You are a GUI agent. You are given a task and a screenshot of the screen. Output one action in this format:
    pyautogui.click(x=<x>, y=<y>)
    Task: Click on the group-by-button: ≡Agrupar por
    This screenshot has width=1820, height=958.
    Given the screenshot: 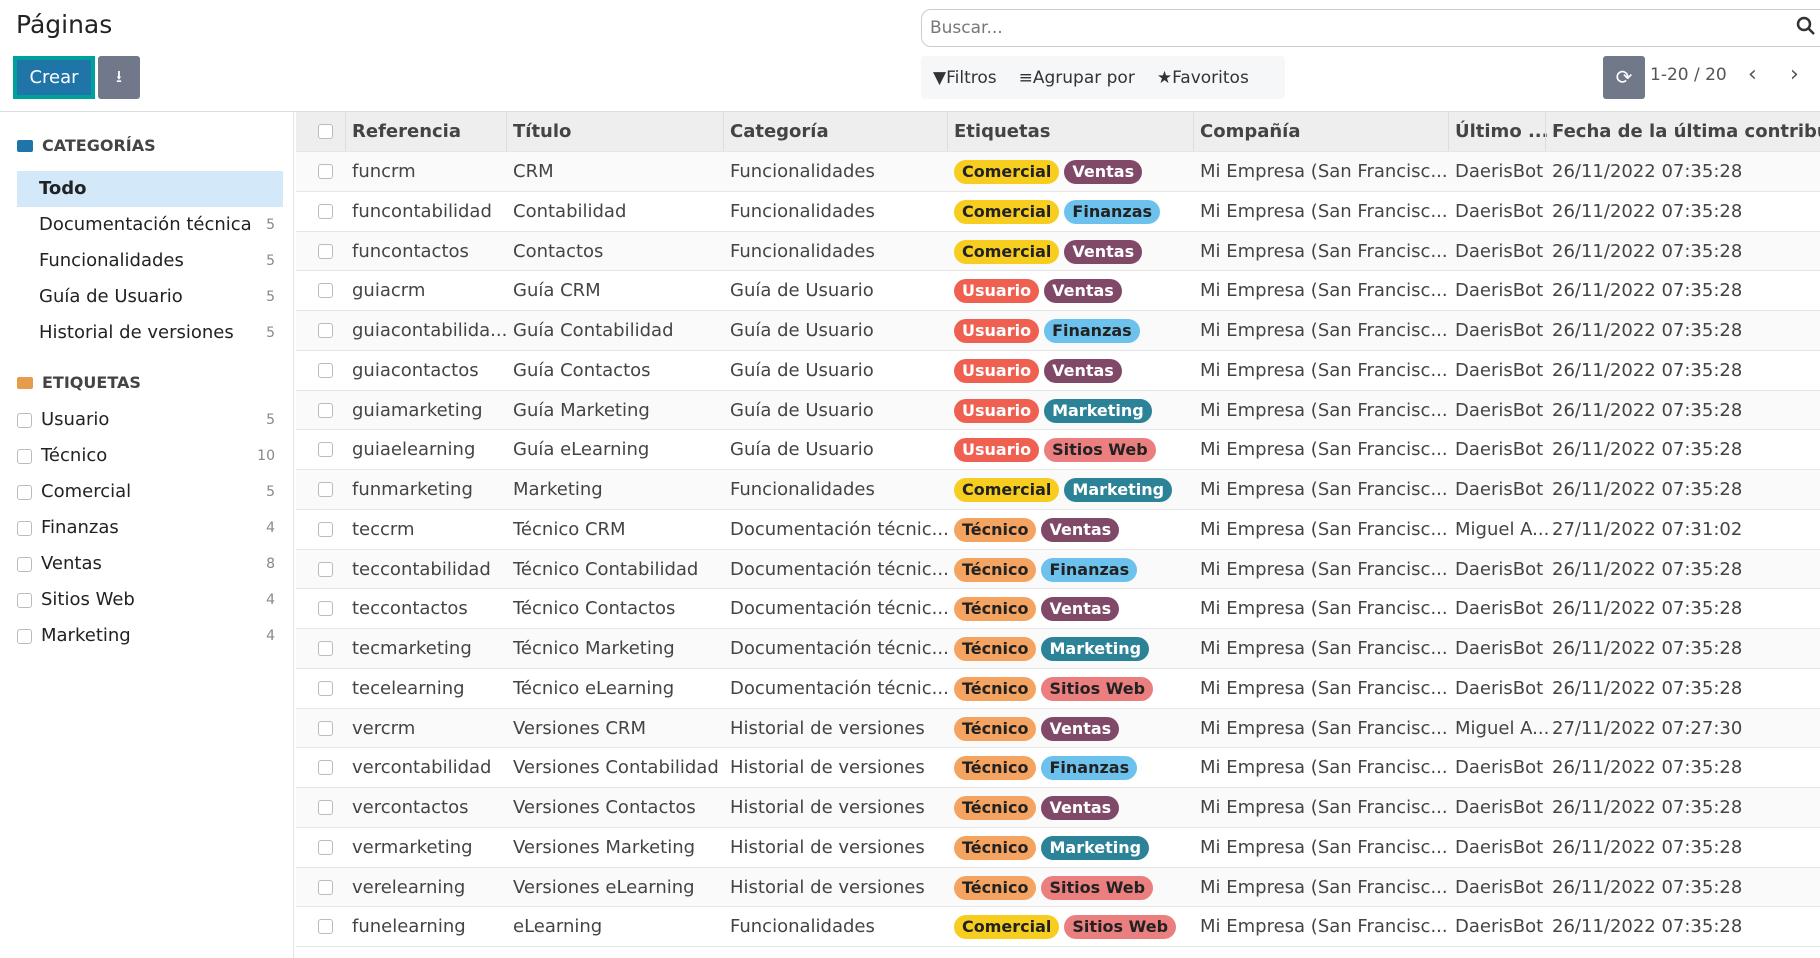 What is the action you would take?
    pyautogui.click(x=1077, y=78)
    